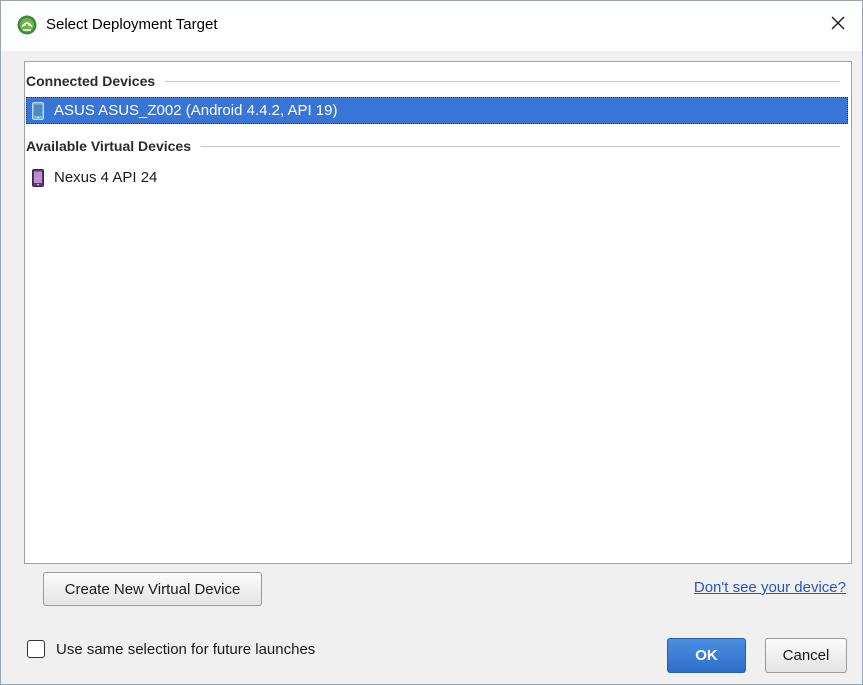 This screenshot has height=685, width=863. I want to click on android-studio-icon, so click(27, 25).